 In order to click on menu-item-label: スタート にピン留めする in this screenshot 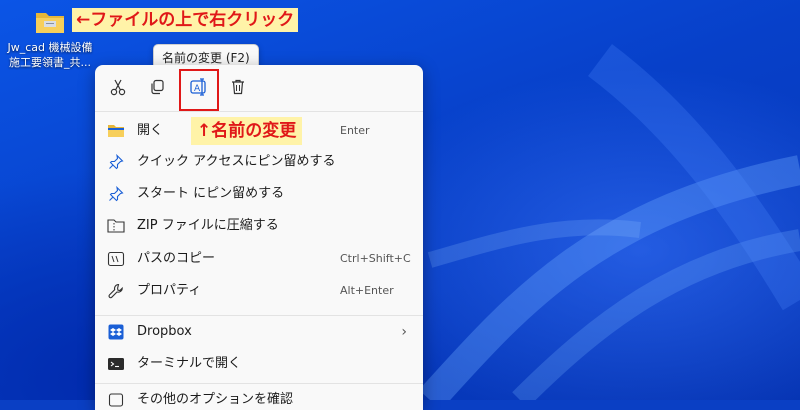, I will do `click(211, 193)`.